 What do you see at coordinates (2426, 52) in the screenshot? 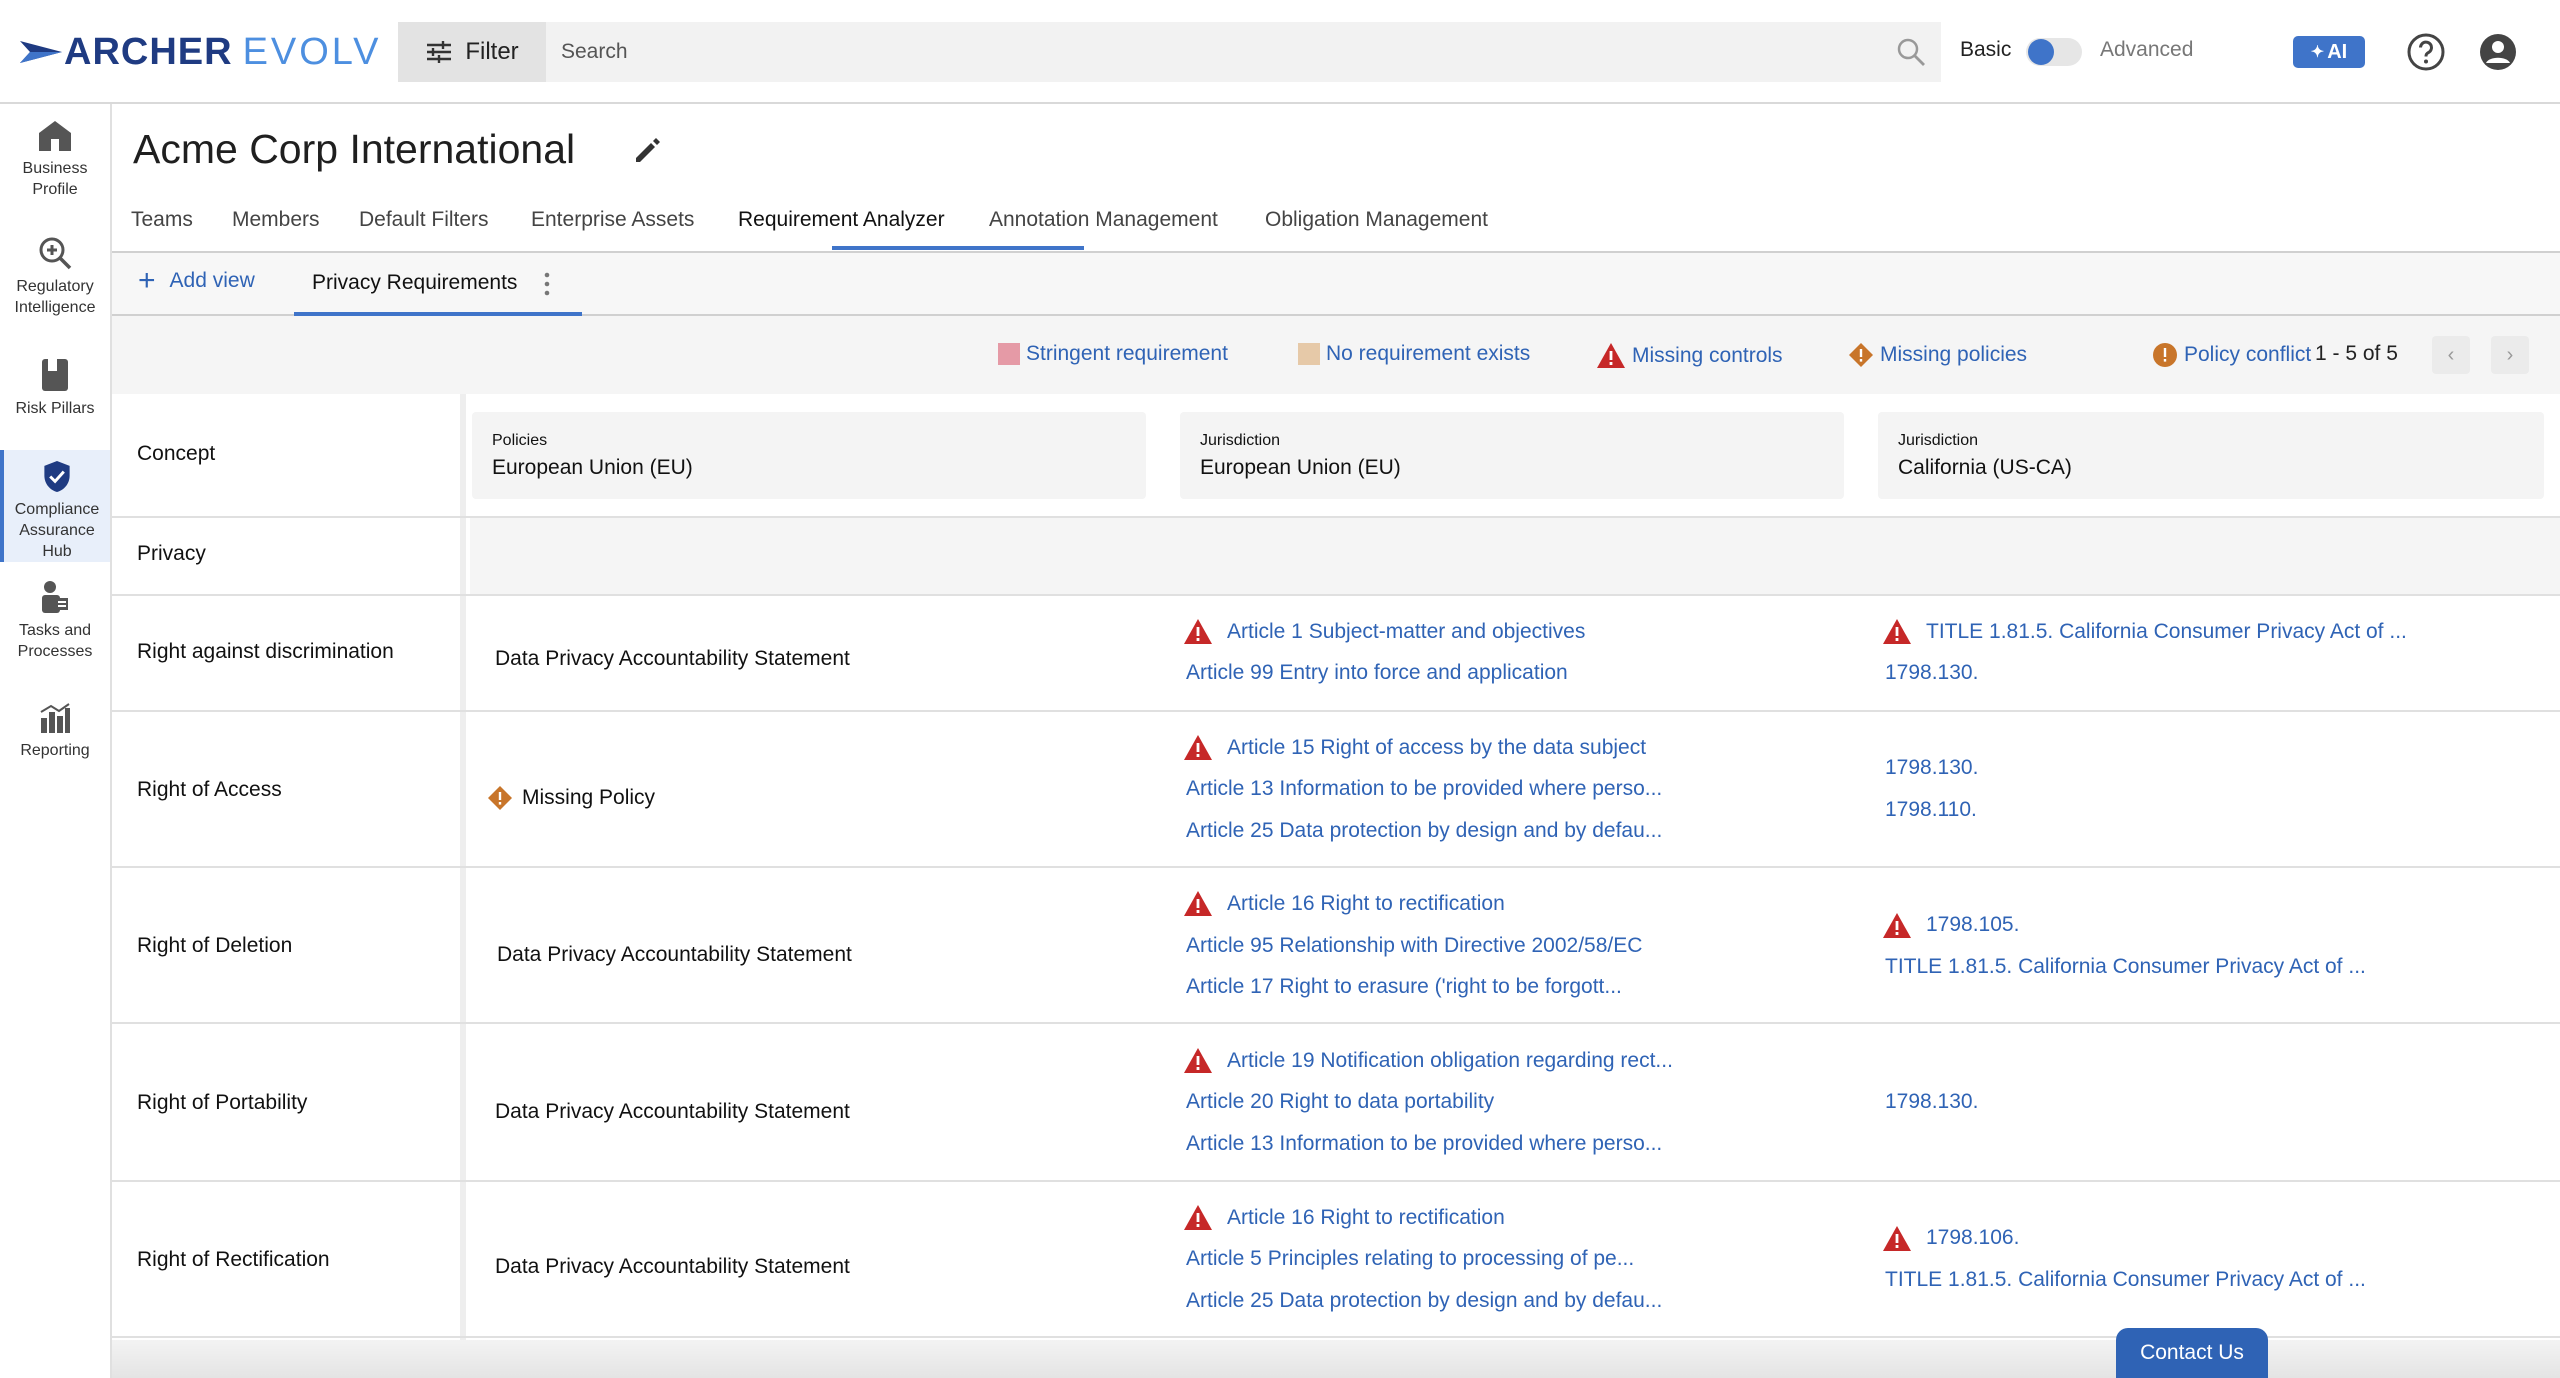
I see `help-icon` at bounding box center [2426, 52].